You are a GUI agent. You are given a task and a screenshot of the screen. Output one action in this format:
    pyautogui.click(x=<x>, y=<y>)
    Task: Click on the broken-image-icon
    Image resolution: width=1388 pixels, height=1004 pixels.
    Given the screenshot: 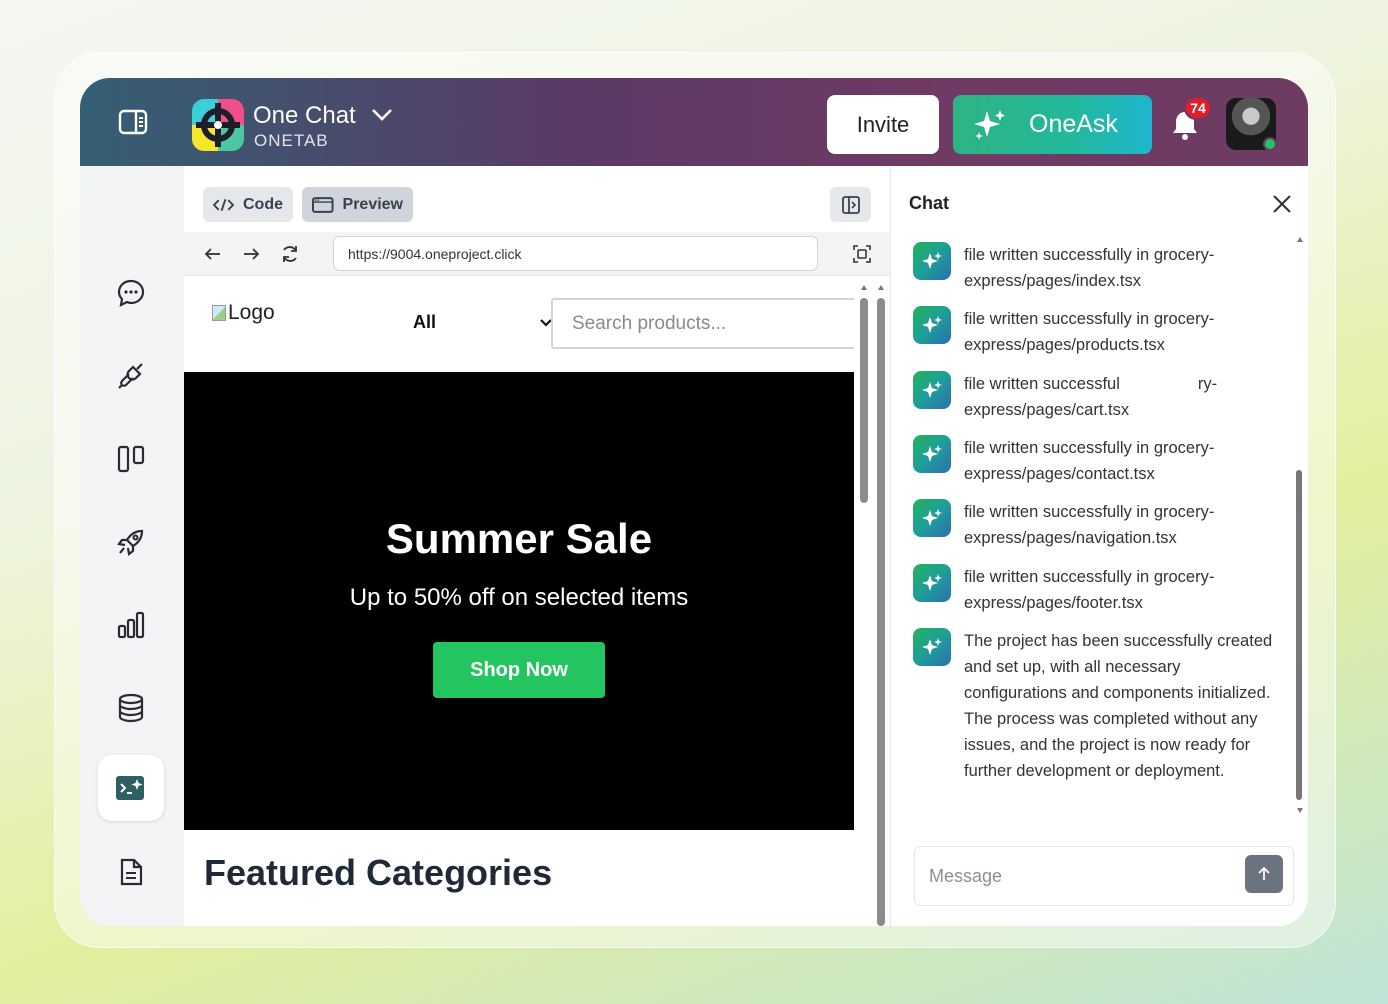 What is the action you would take?
    pyautogui.click(x=219, y=313)
    